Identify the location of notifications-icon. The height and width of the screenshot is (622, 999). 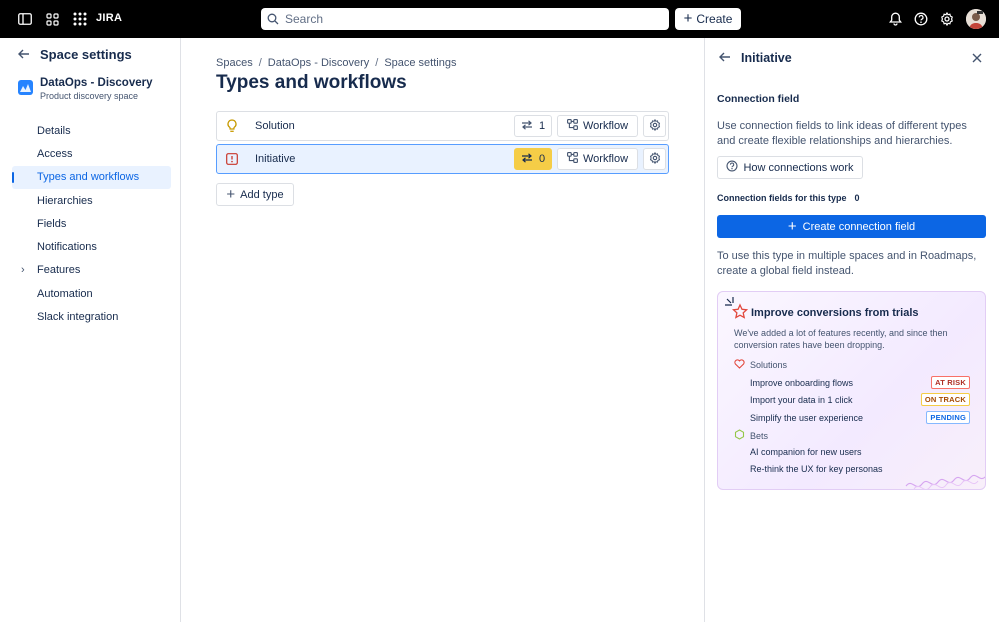
(895, 19).